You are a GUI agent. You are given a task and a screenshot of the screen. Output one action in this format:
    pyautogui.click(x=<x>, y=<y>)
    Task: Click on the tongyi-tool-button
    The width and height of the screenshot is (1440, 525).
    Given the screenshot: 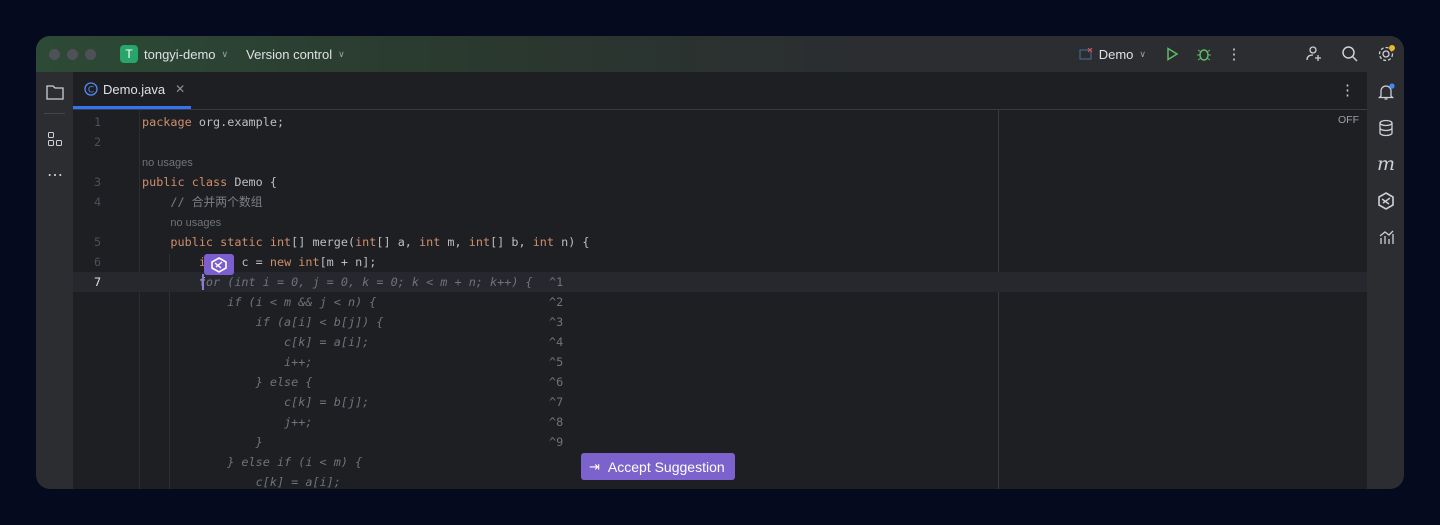 What is the action you would take?
    pyautogui.click(x=1386, y=201)
    